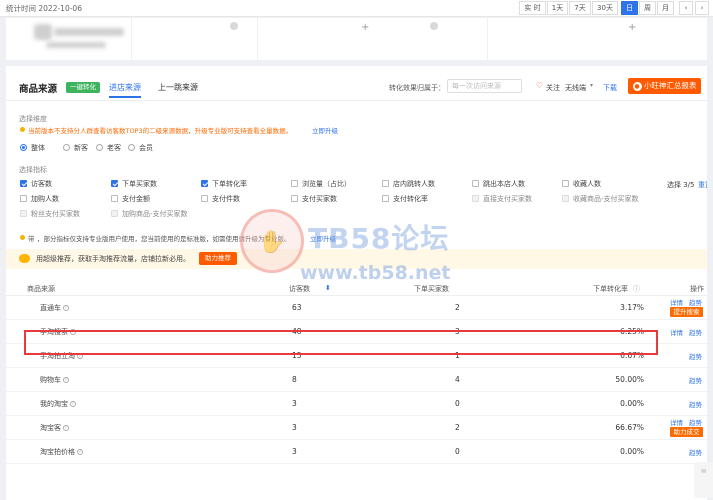 Image resolution: width=713 pixels, height=500 pixels. I want to click on boost-button: 助力成交, so click(686, 432).